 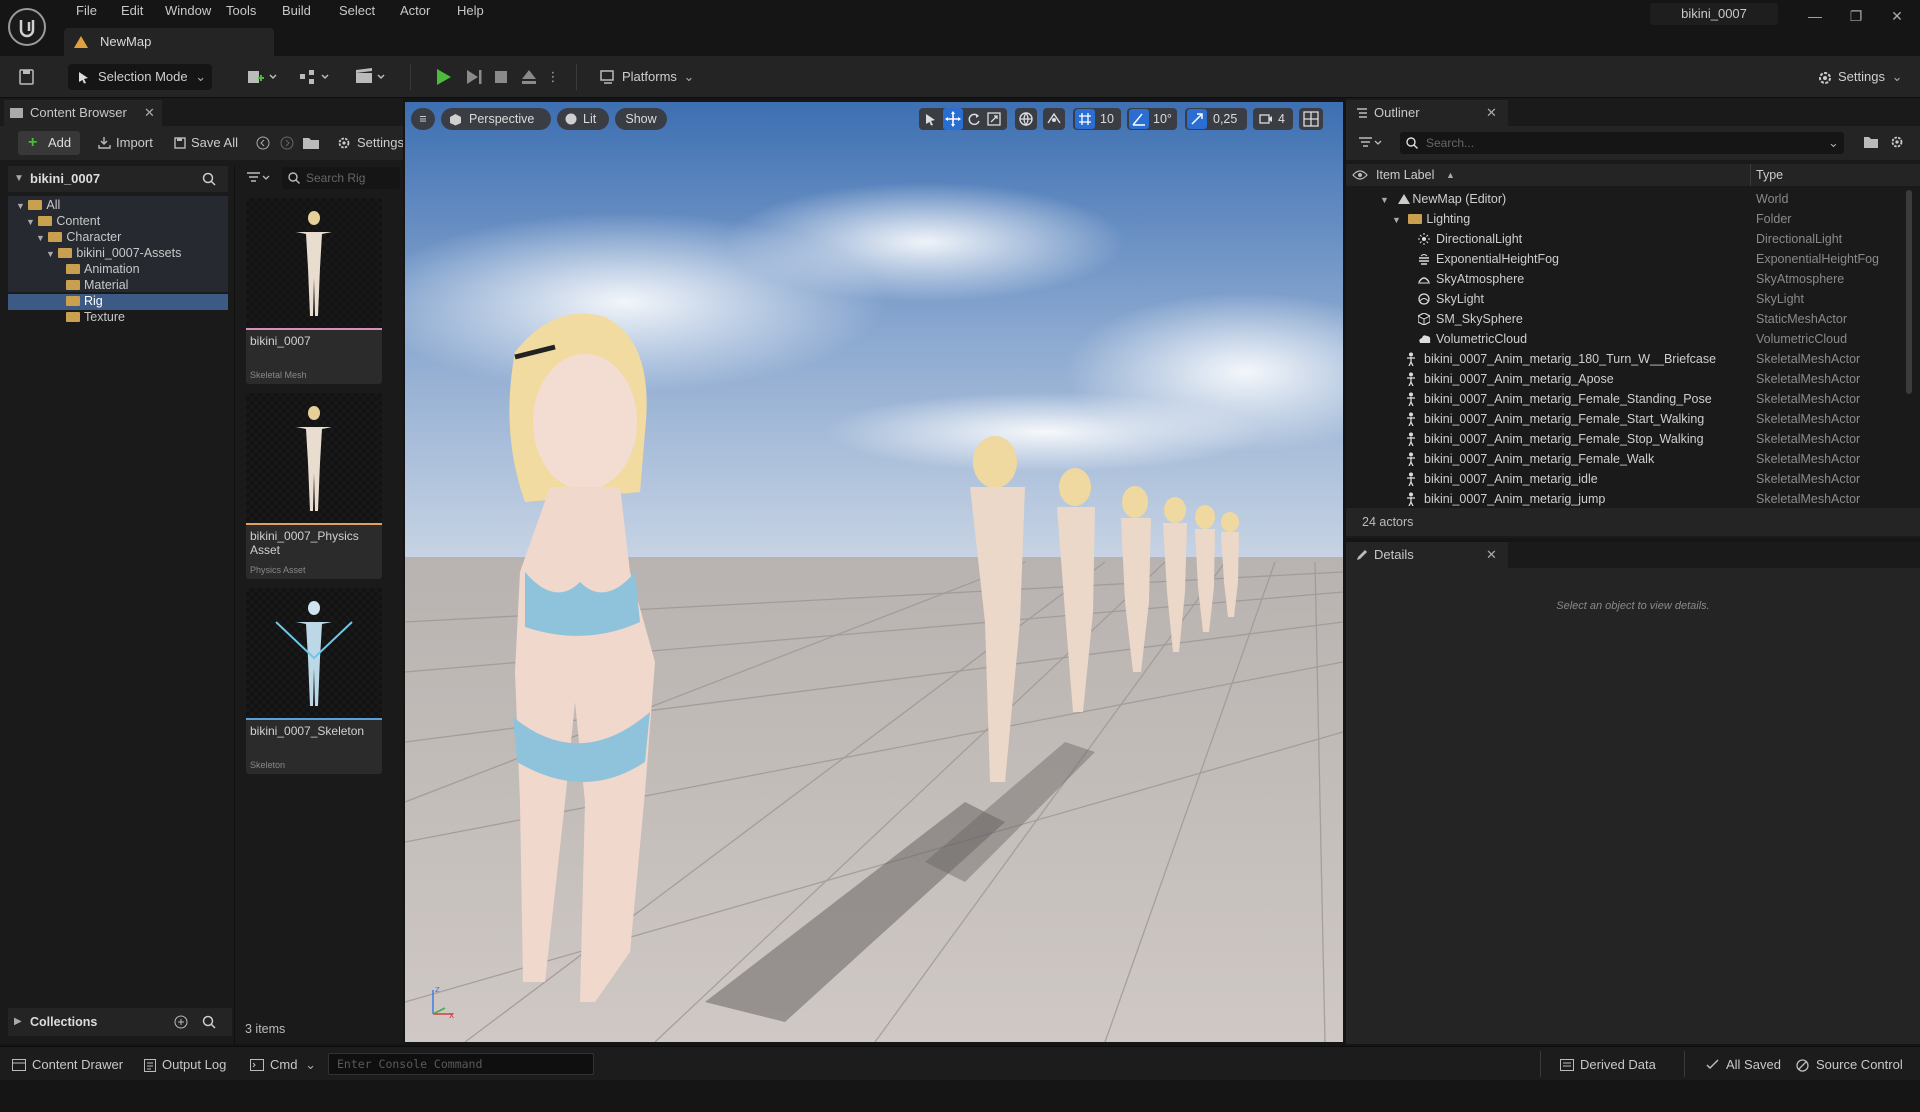 What do you see at coordinates (287, 143) in the screenshot?
I see `history-forward-icon` at bounding box center [287, 143].